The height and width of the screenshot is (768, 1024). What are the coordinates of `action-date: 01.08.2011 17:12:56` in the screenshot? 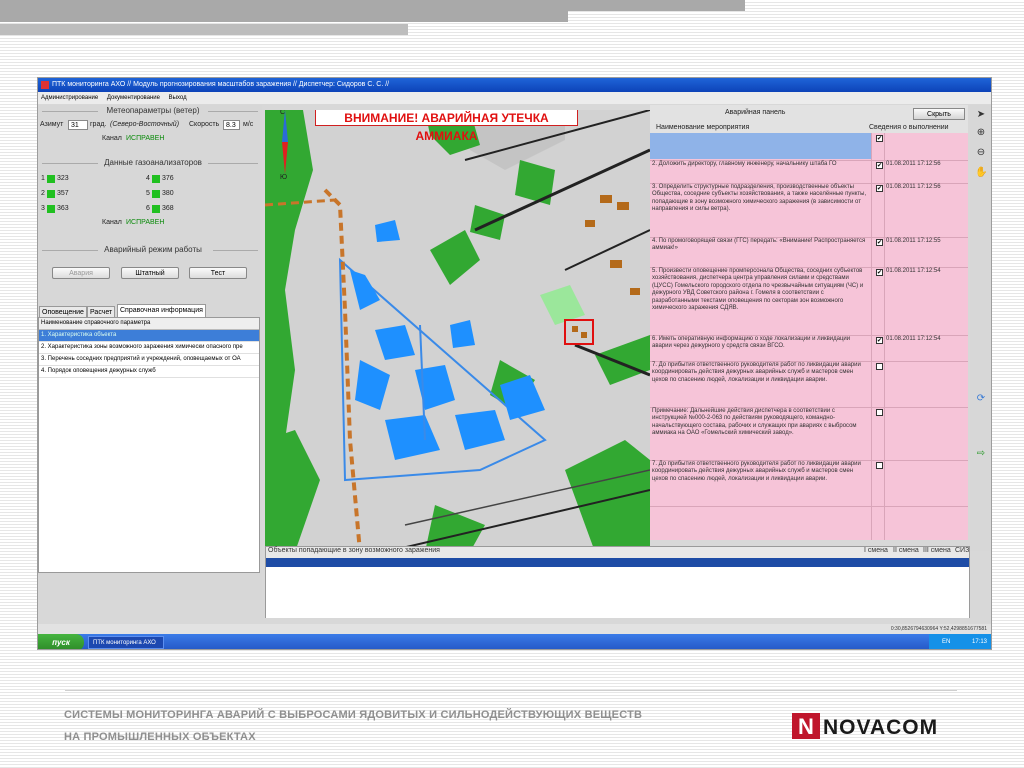 It's located at (913, 164).